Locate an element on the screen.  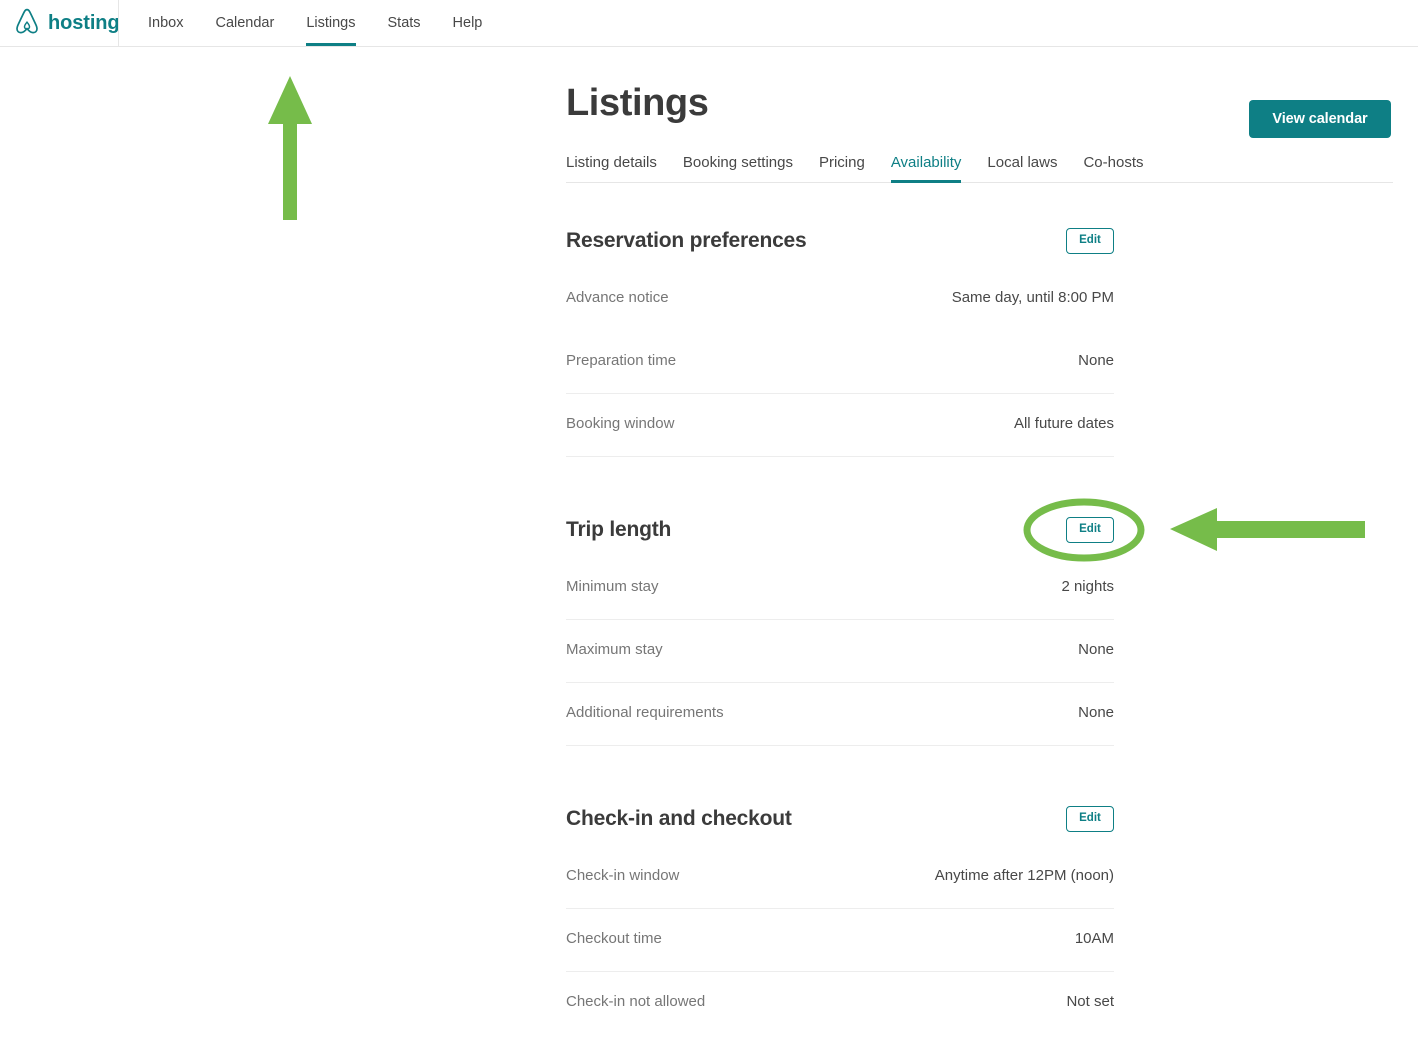
main-nav: Inbox Calendar Listings Stats Help is located at coordinates (315, 23).